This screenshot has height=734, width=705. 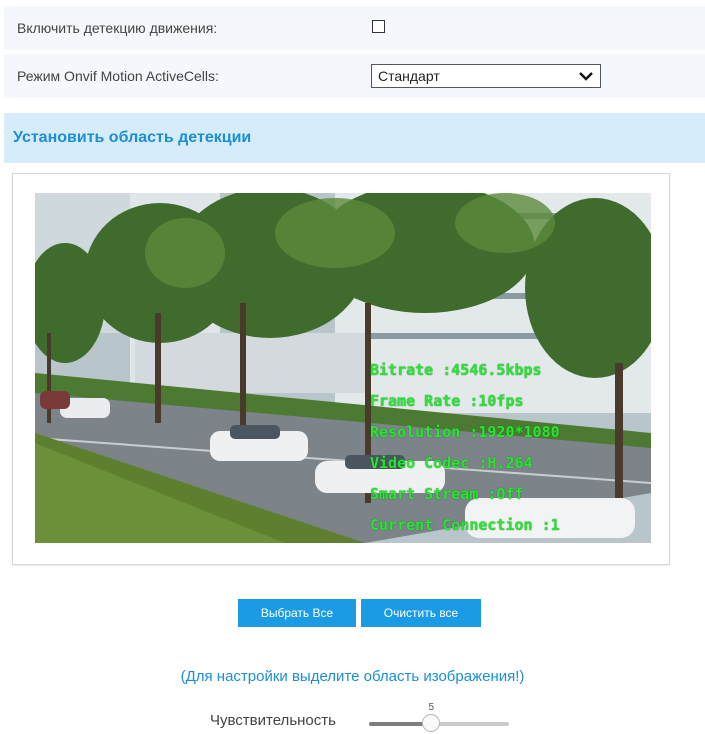 What do you see at coordinates (421, 613) in the screenshot?
I see `clear-all-button: Очистить все` at bounding box center [421, 613].